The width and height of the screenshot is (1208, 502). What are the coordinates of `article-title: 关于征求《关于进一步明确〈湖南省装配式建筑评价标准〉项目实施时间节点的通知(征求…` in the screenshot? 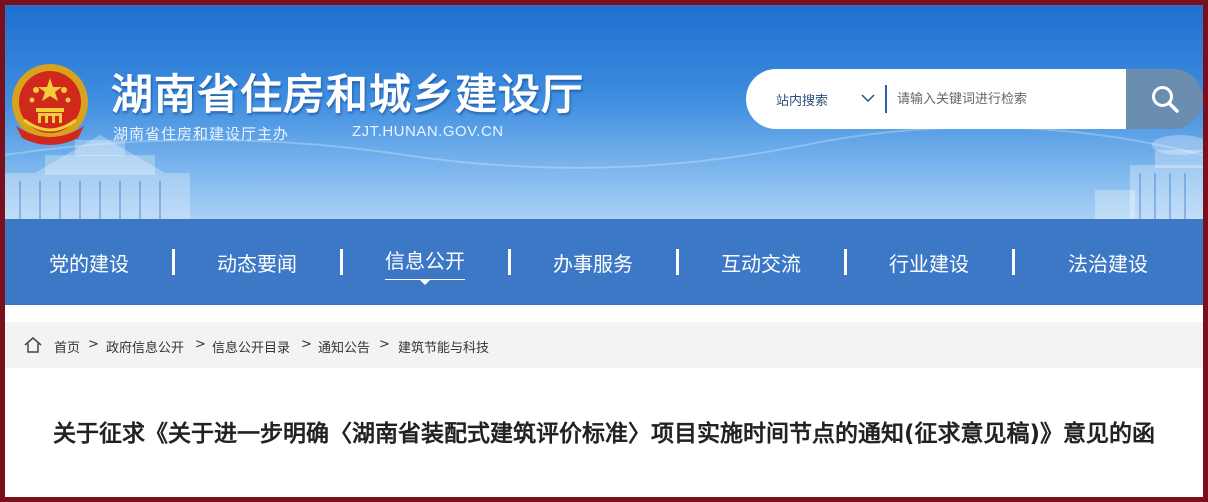 It's located at (604, 434).